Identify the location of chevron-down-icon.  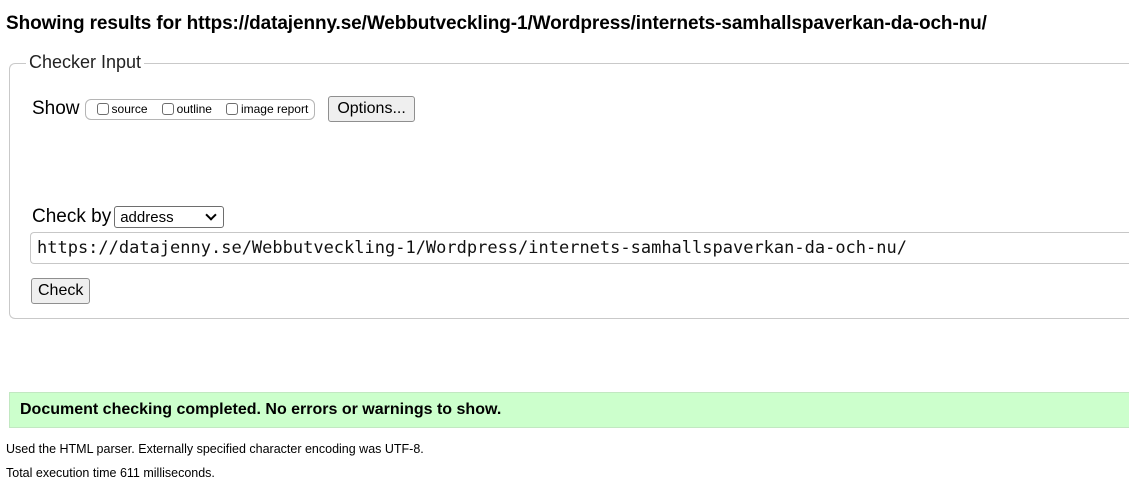
(211, 215).